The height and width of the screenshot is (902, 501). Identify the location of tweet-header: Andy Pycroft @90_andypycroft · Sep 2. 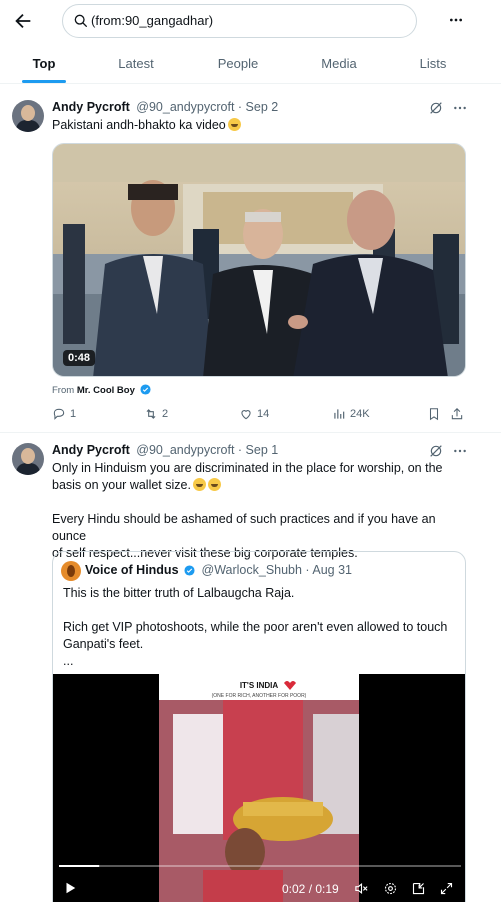
(165, 107).